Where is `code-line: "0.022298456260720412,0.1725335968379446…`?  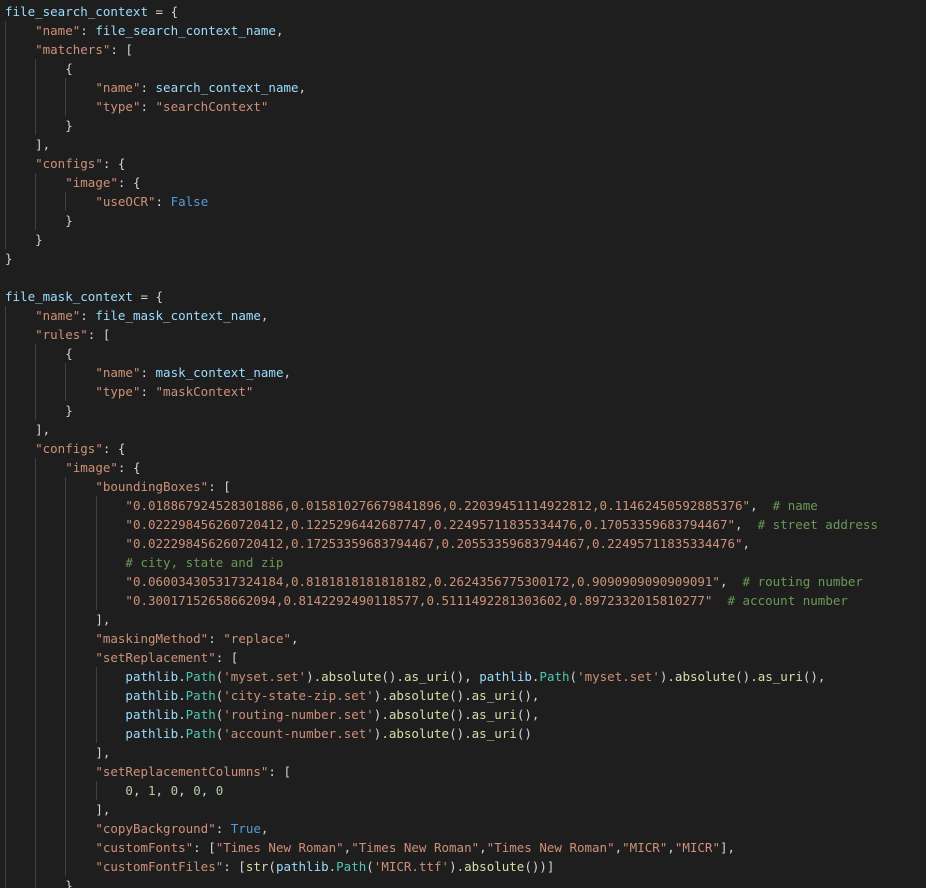 code-line: "0.022298456260720412,0.1725335968379446… is located at coordinates (463, 543).